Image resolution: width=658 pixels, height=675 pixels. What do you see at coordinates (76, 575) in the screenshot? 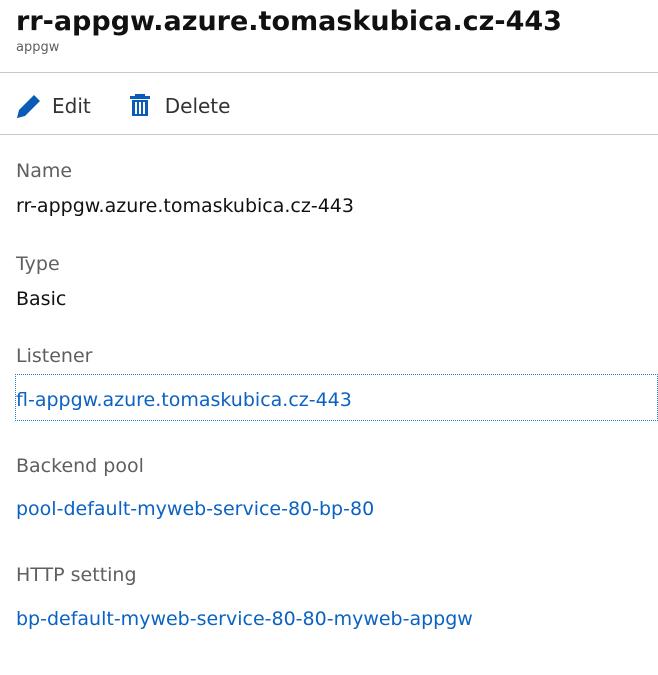
I see `http-setting-label: HTTP setting` at bounding box center [76, 575].